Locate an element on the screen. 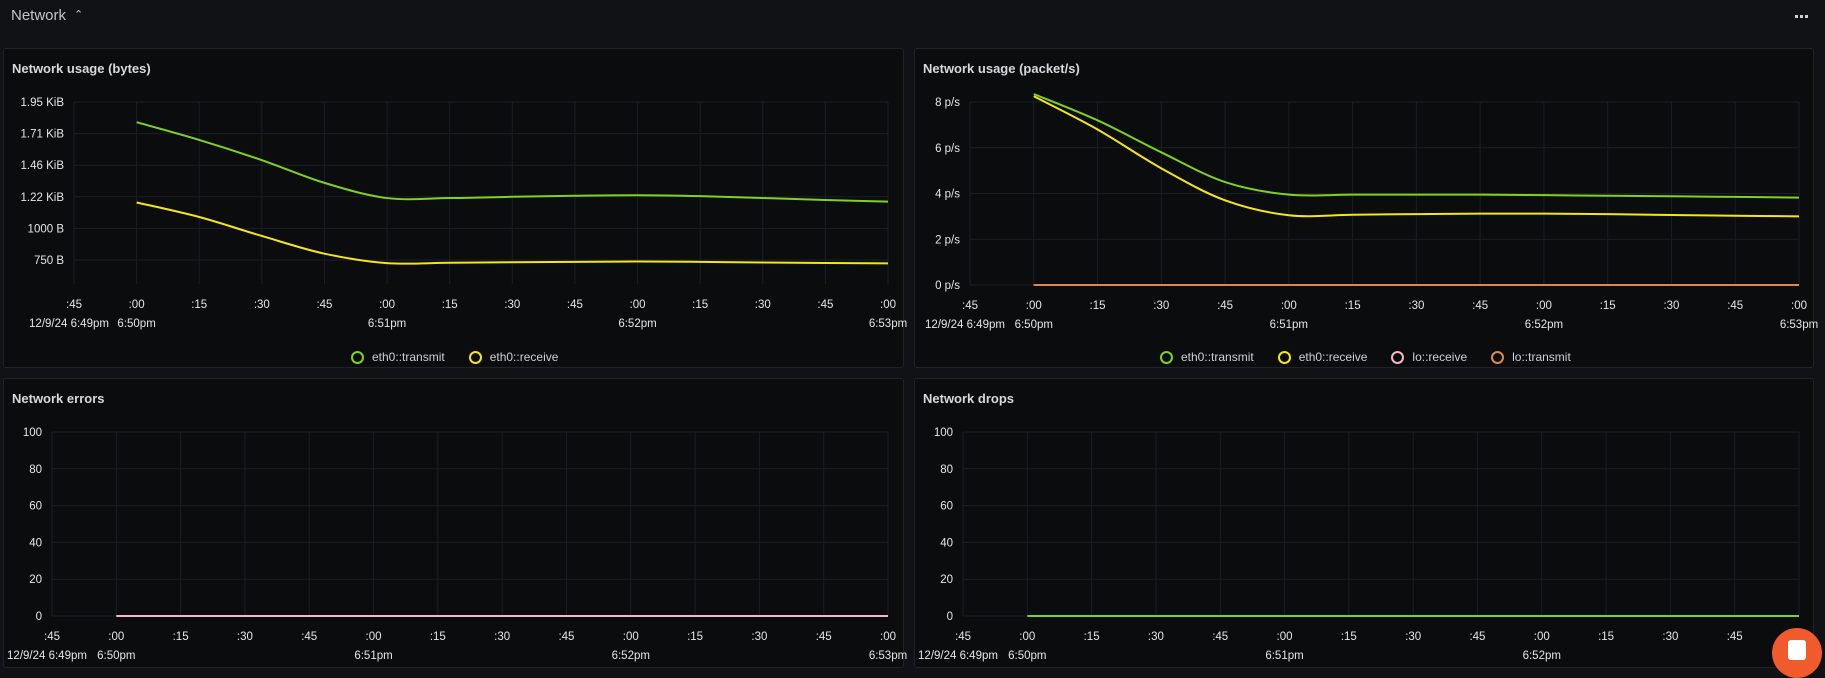 The height and width of the screenshot is (678, 1825). y-tick-label: 6 p/s is located at coordinates (947, 149).